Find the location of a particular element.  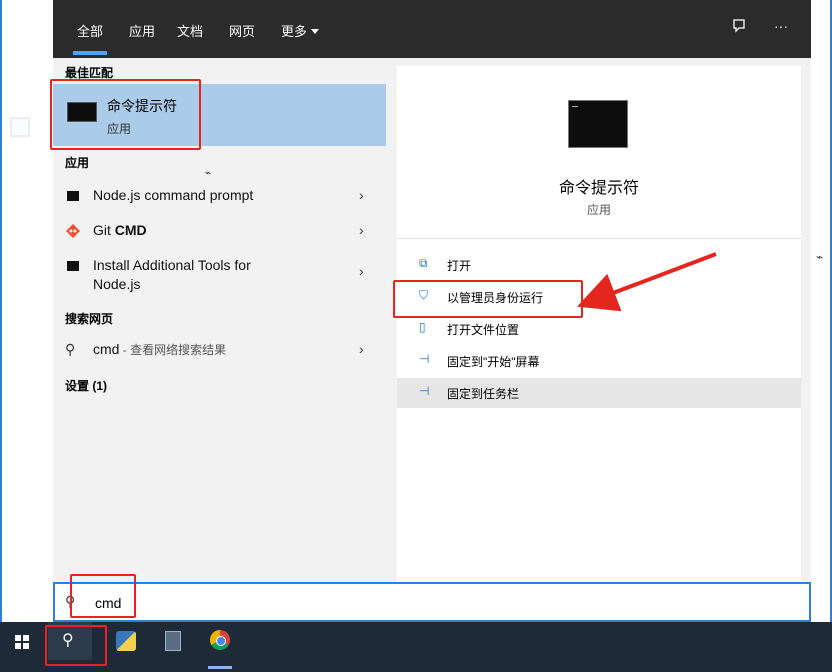

cmd-large-icon is located at coordinates (598, 124).